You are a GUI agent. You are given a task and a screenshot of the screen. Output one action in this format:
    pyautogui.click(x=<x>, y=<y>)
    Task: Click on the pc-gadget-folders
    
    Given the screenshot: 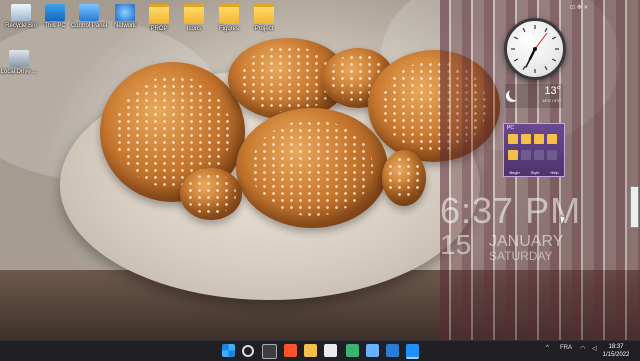 What is the action you would take?
    pyautogui.click(x=534, y=148)
    